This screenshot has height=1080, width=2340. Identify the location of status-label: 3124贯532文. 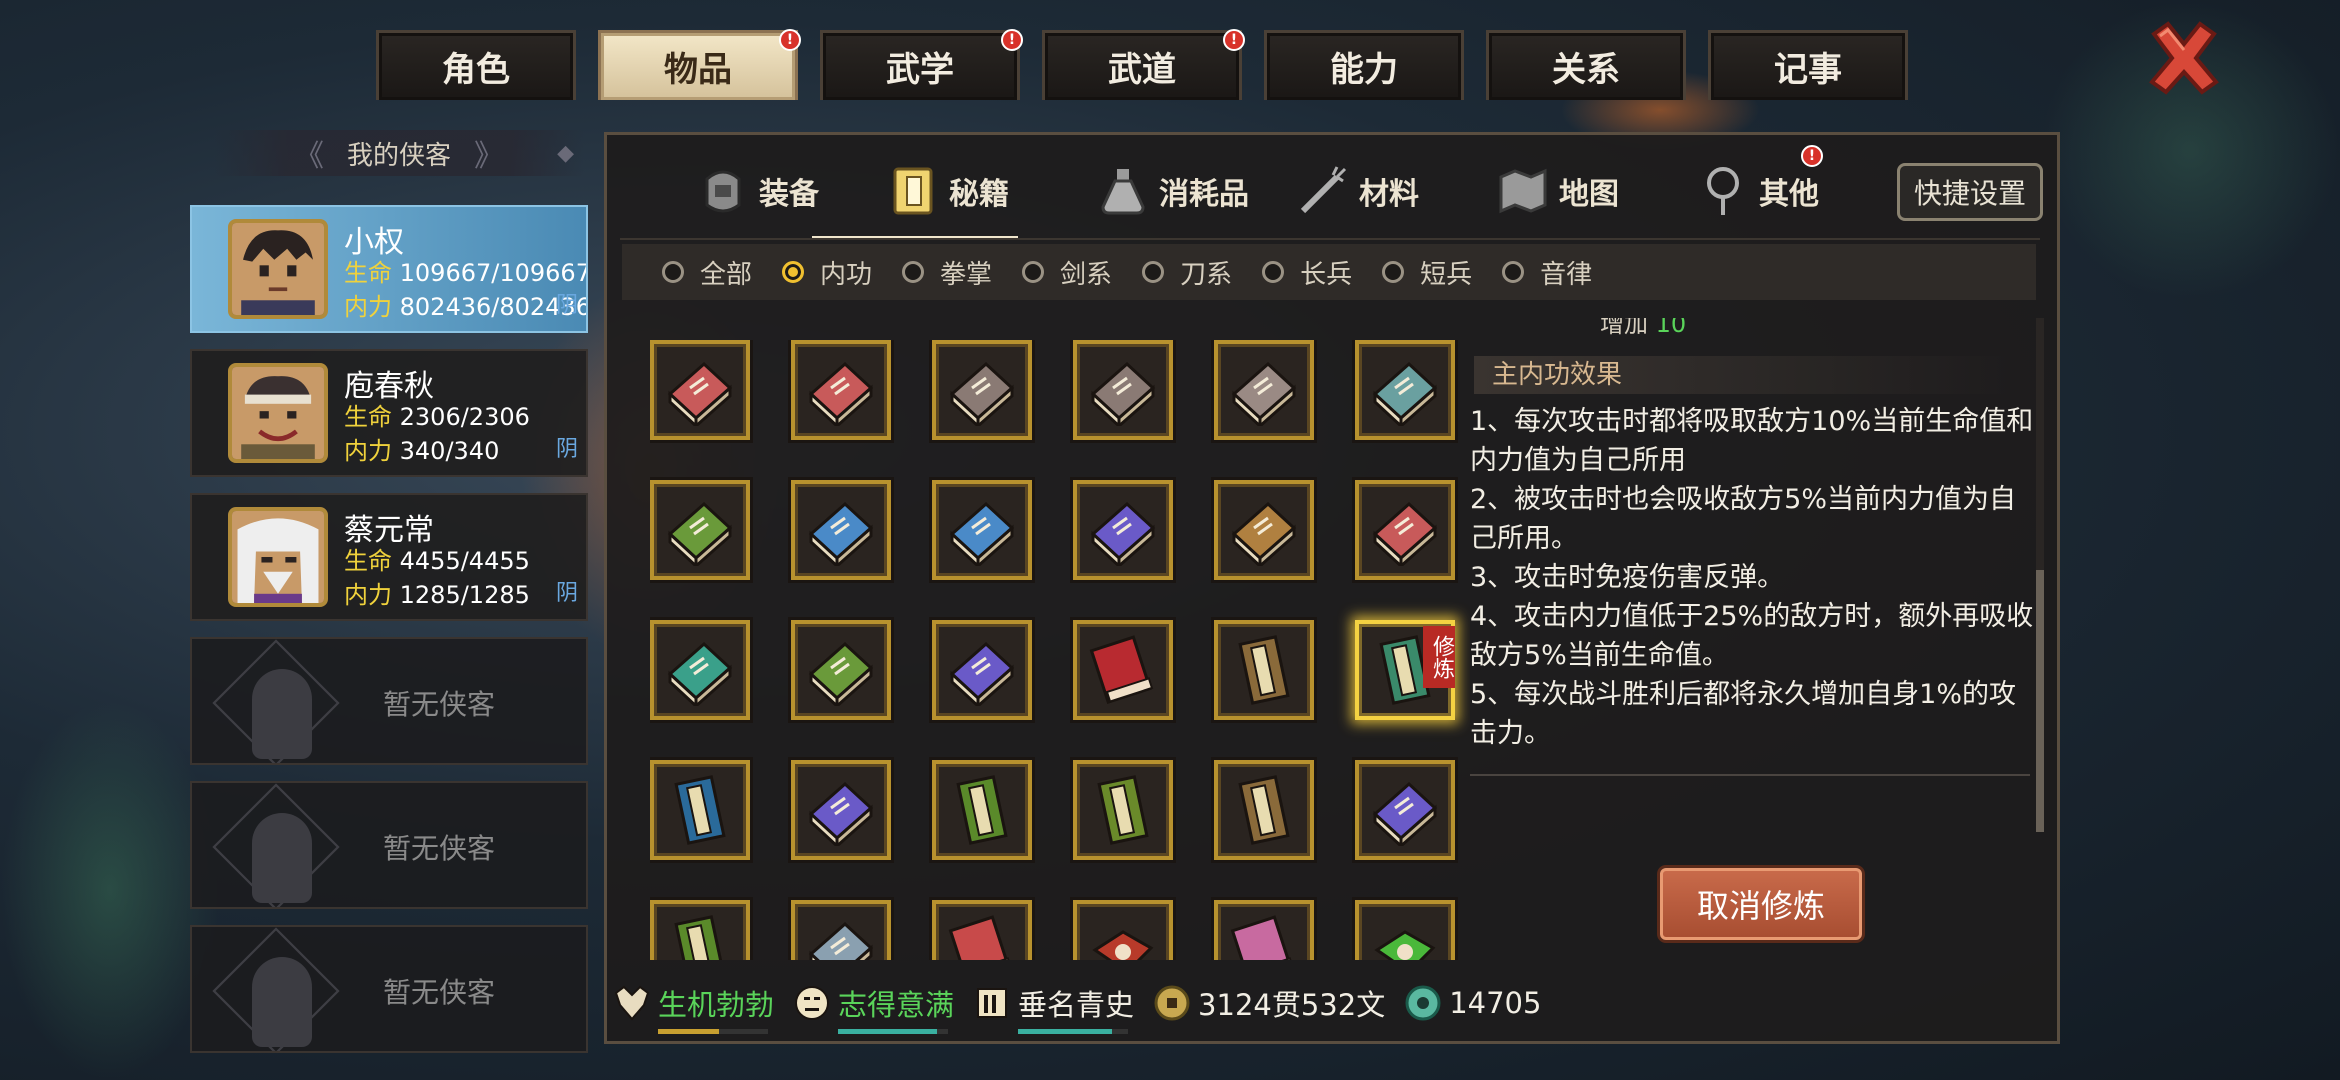
(1292, 1005).